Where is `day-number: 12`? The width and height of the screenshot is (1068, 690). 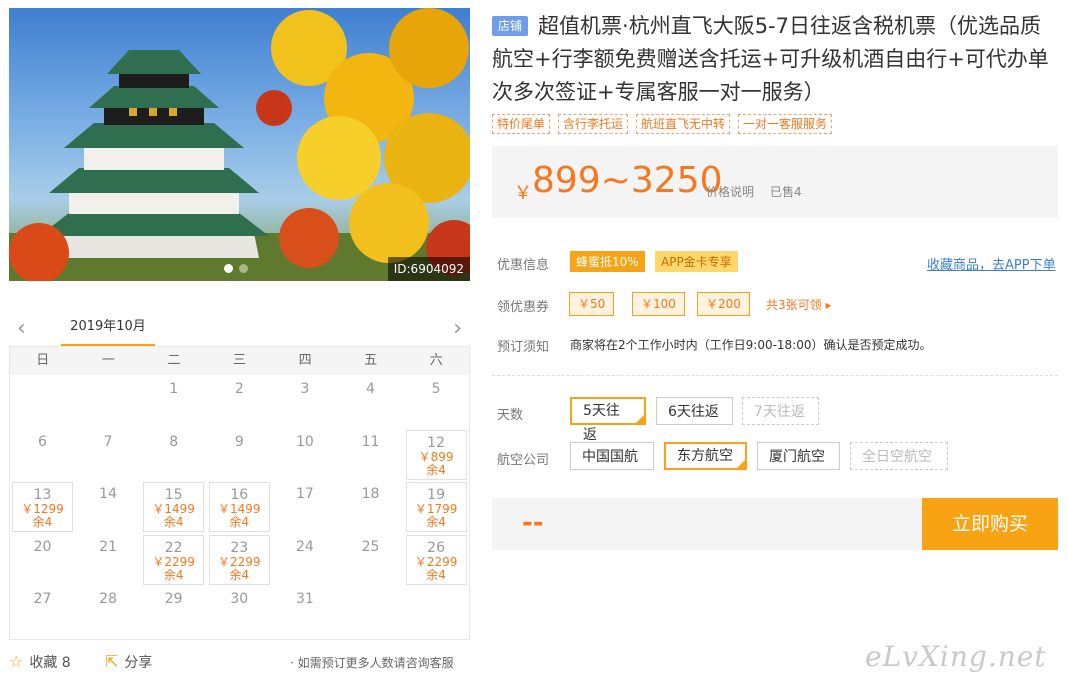 day-number: 12 is located at coordinates (436, 442).